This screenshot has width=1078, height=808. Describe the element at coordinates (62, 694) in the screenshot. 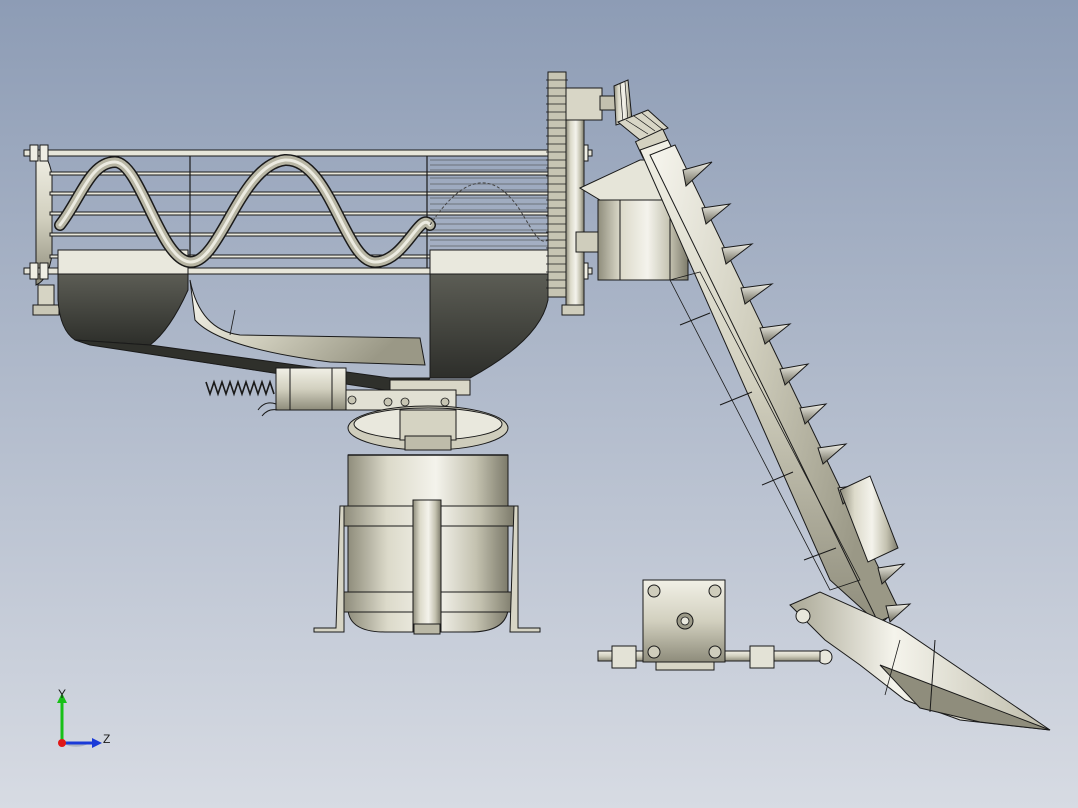

I see `y-axis-label: Y` at that location.